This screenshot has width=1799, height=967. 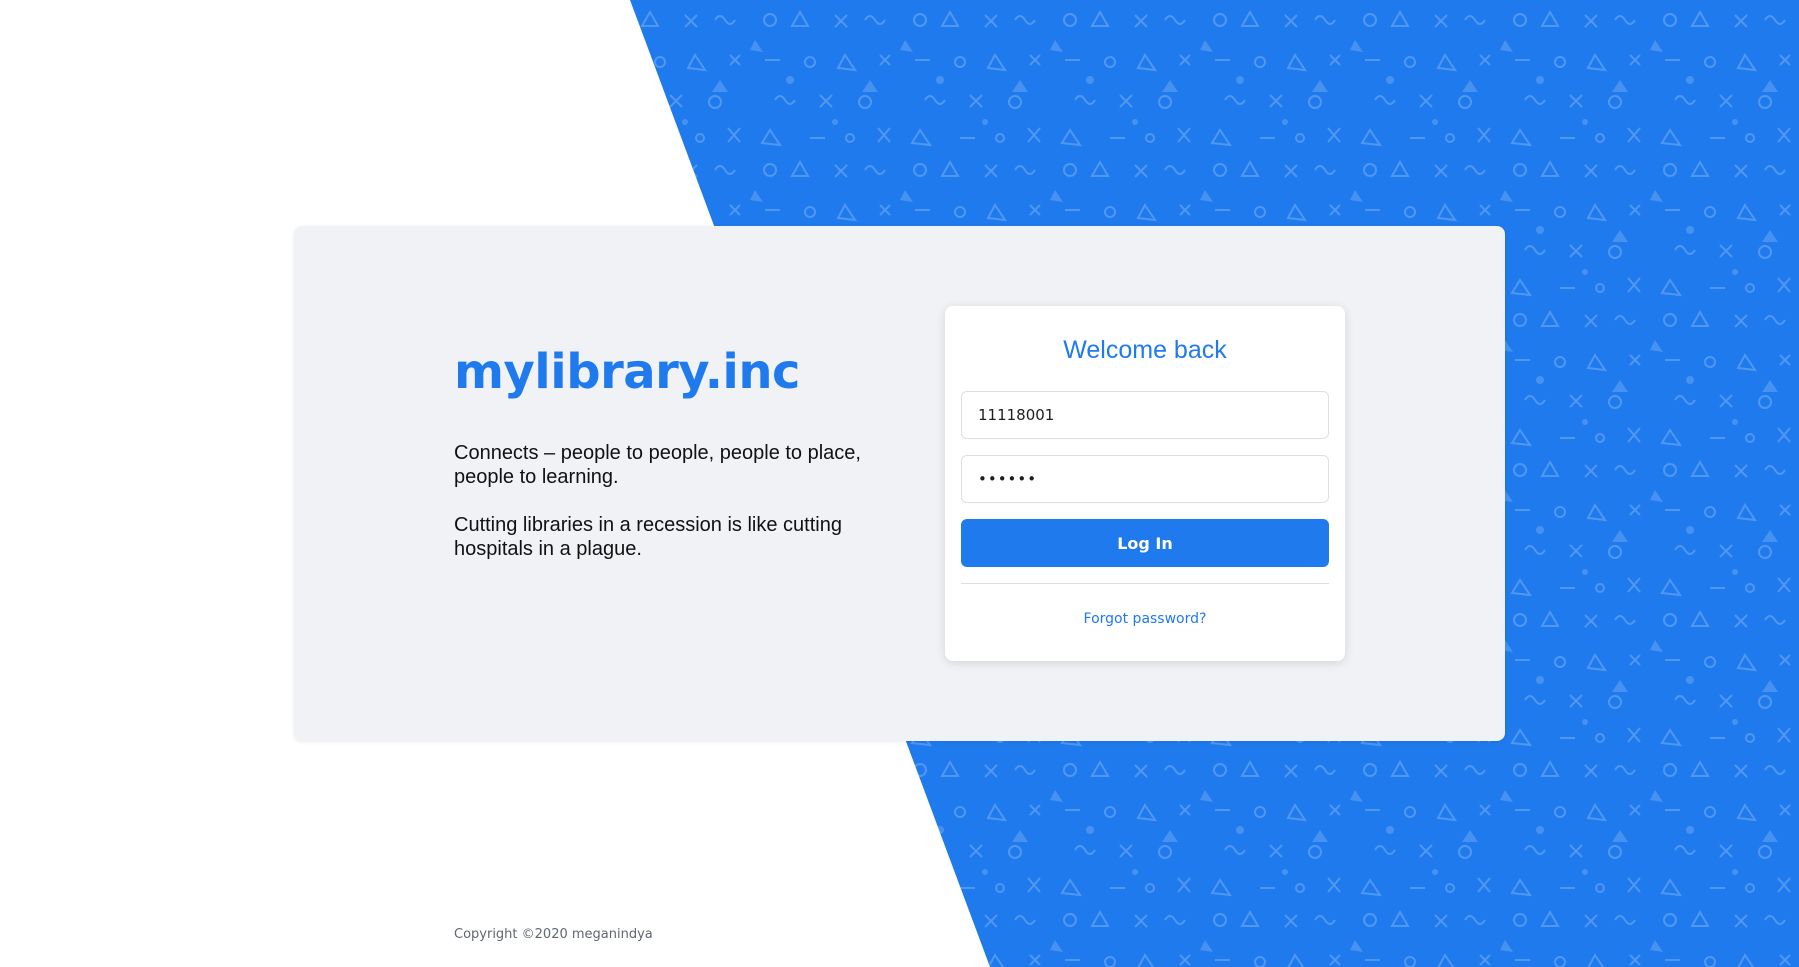 What do you see at coordinates (1145, 619) in the screenshot?
I see `forgot-password-link: Forgot password?` at bounding box center [1145, 619].